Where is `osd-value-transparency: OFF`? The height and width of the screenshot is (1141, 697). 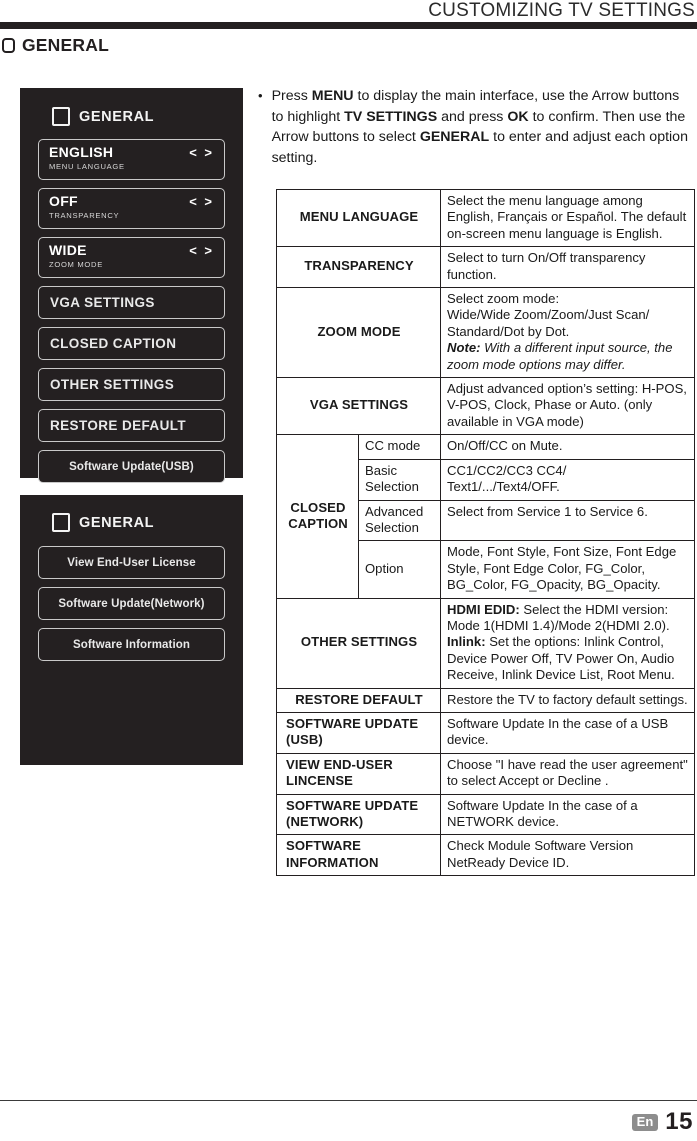
osd-value-transparency: OFF is located at coordinates (63, 201).